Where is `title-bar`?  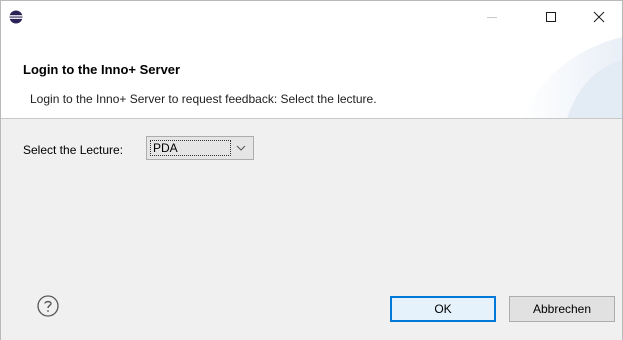 title-bar is located at coordinates (311, 16).